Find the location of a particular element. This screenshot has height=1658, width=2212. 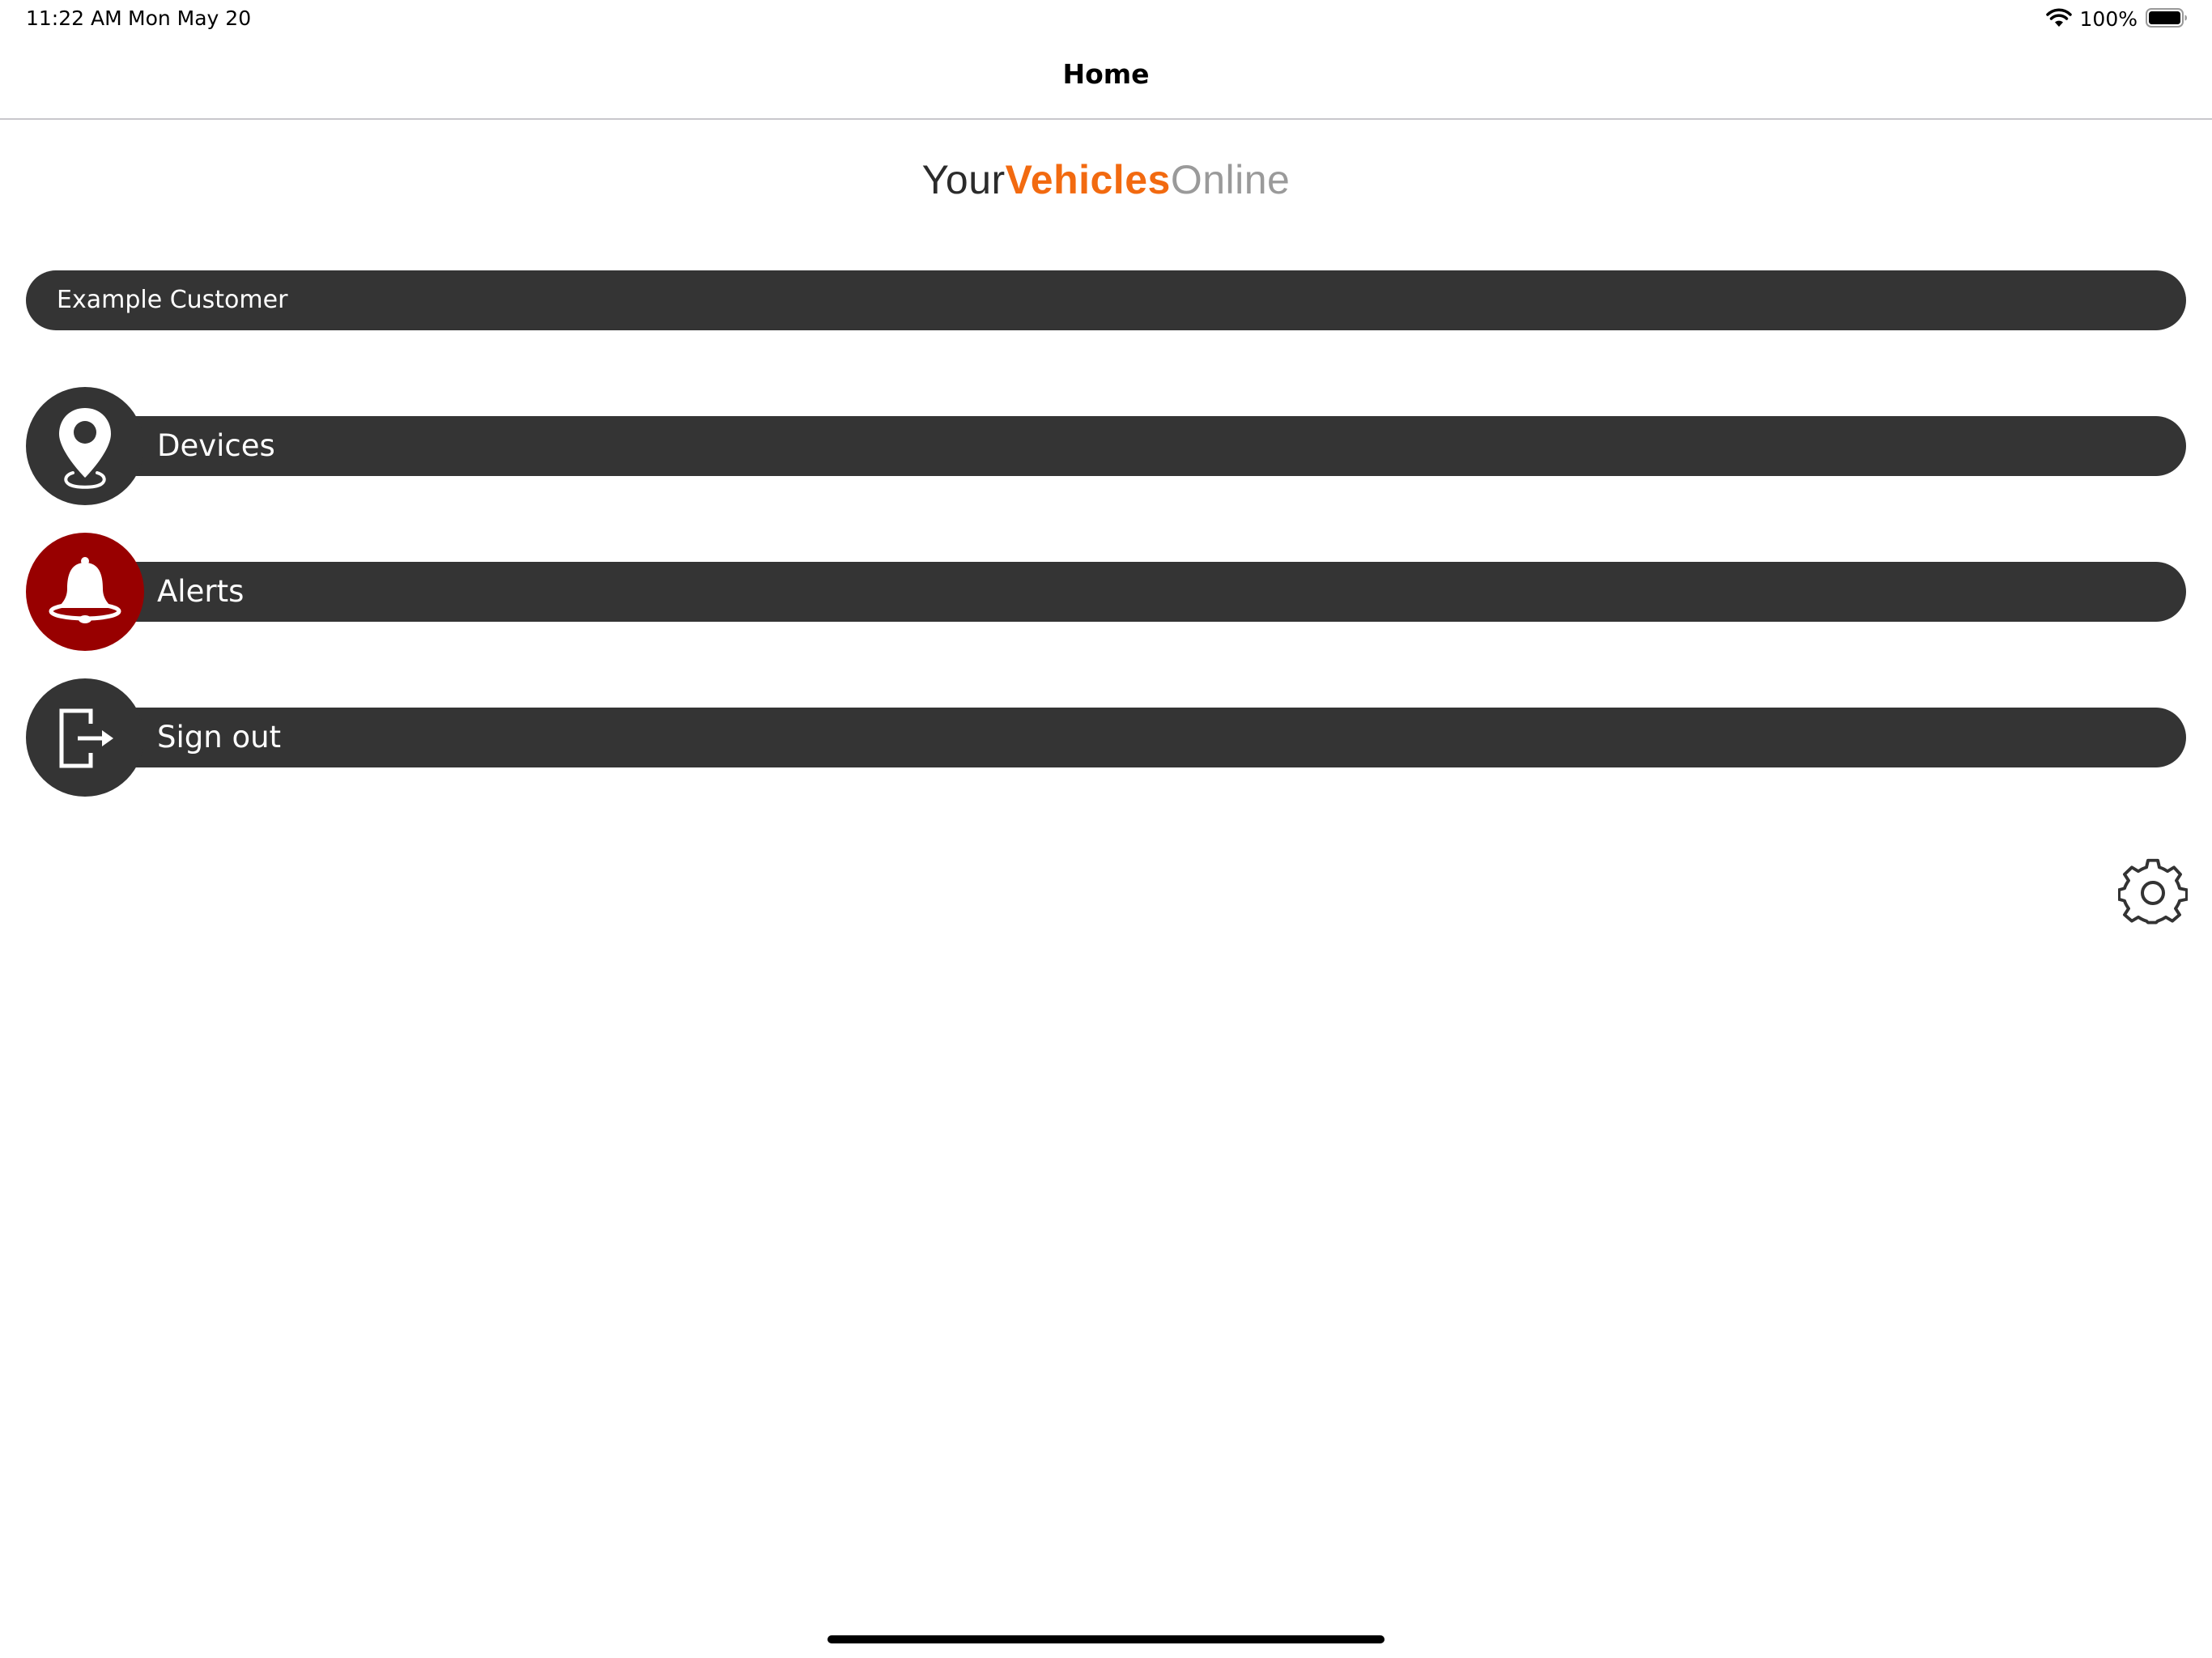

menu-item-alerts: Alerts is located at coordinates (1106, 592).